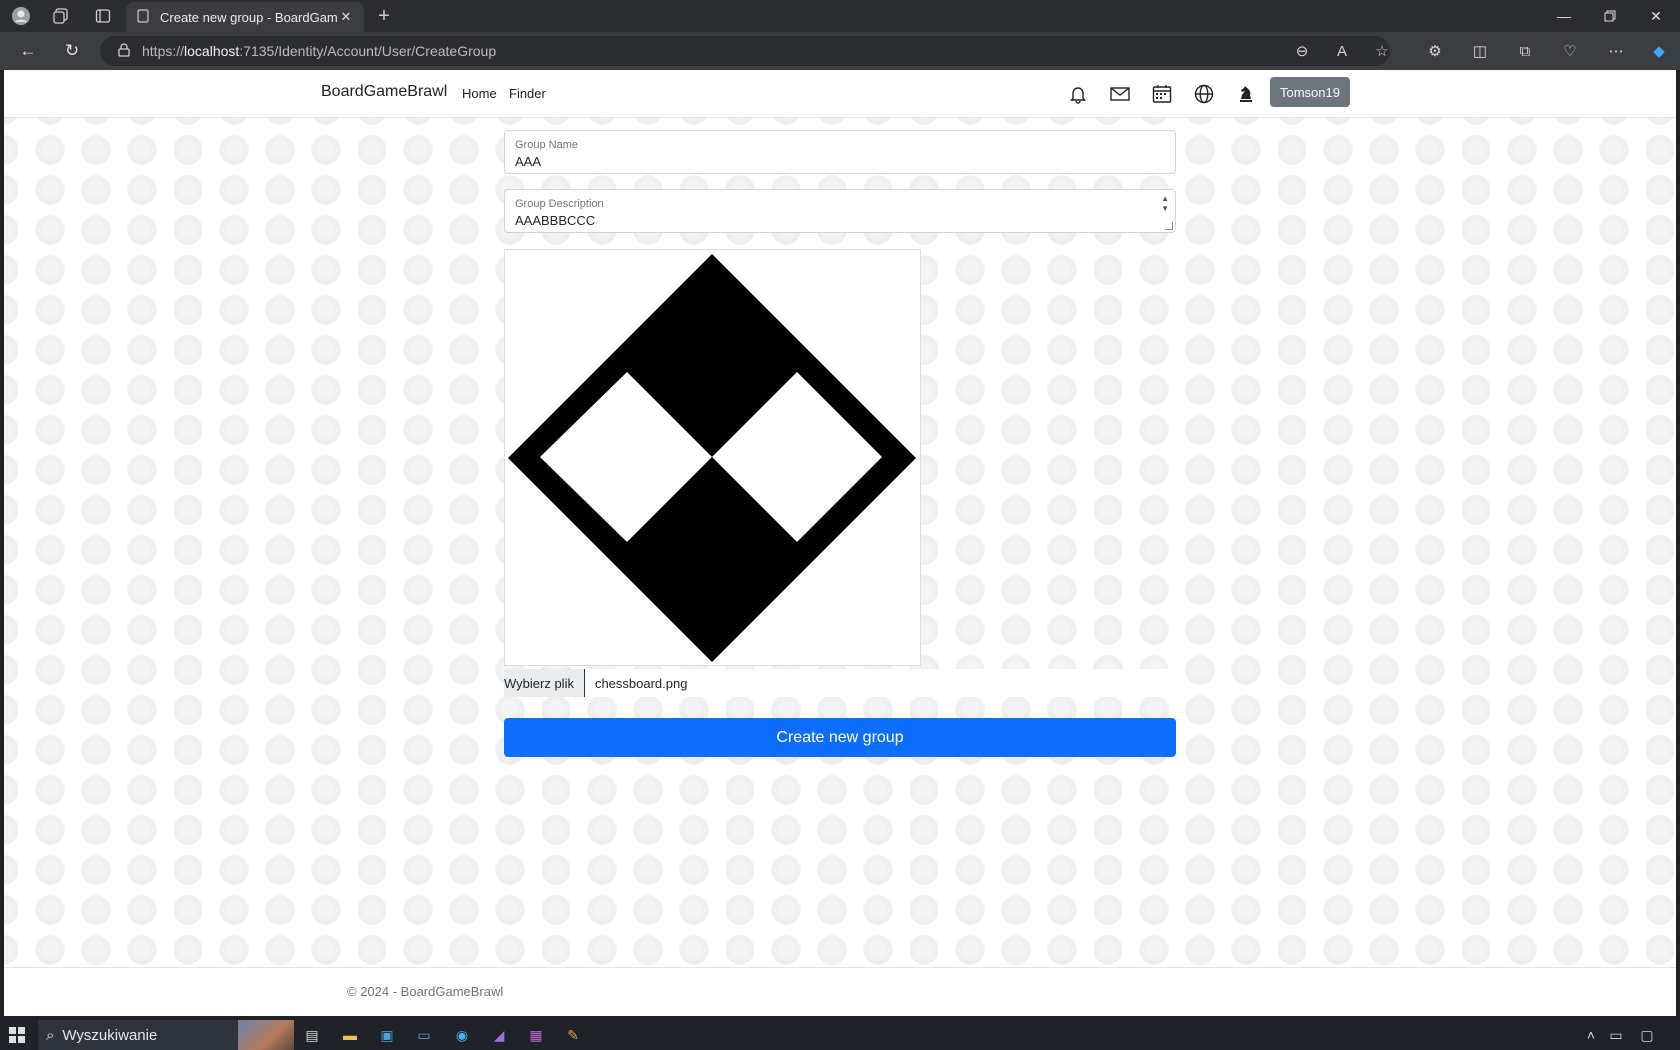 This screenshot has width=1680, height=1050. I want to click on choose-file-button: Wybierz plik, so click(544, 683).